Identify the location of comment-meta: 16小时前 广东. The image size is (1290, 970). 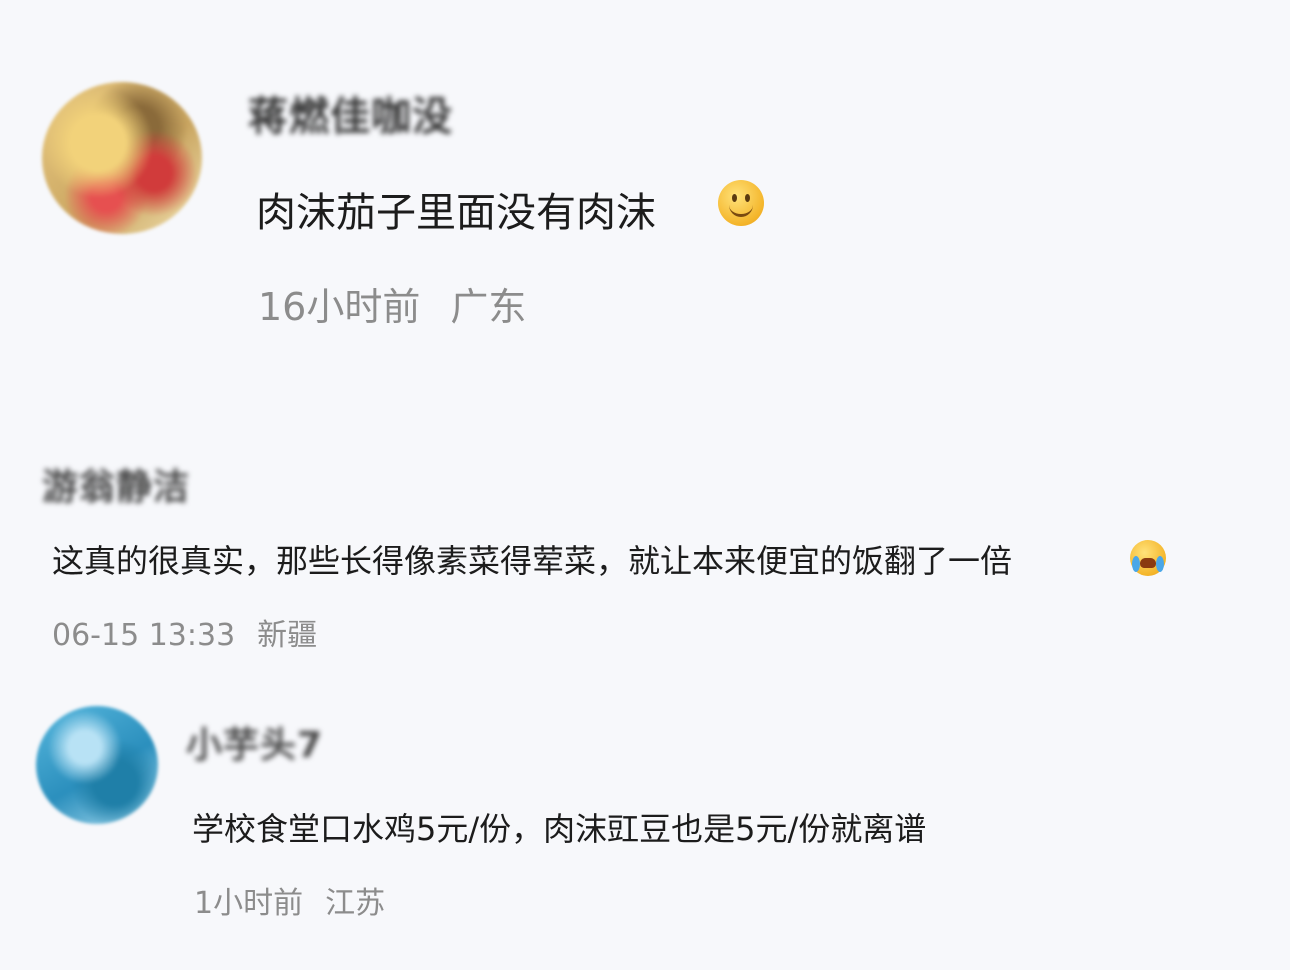
(392, 303).